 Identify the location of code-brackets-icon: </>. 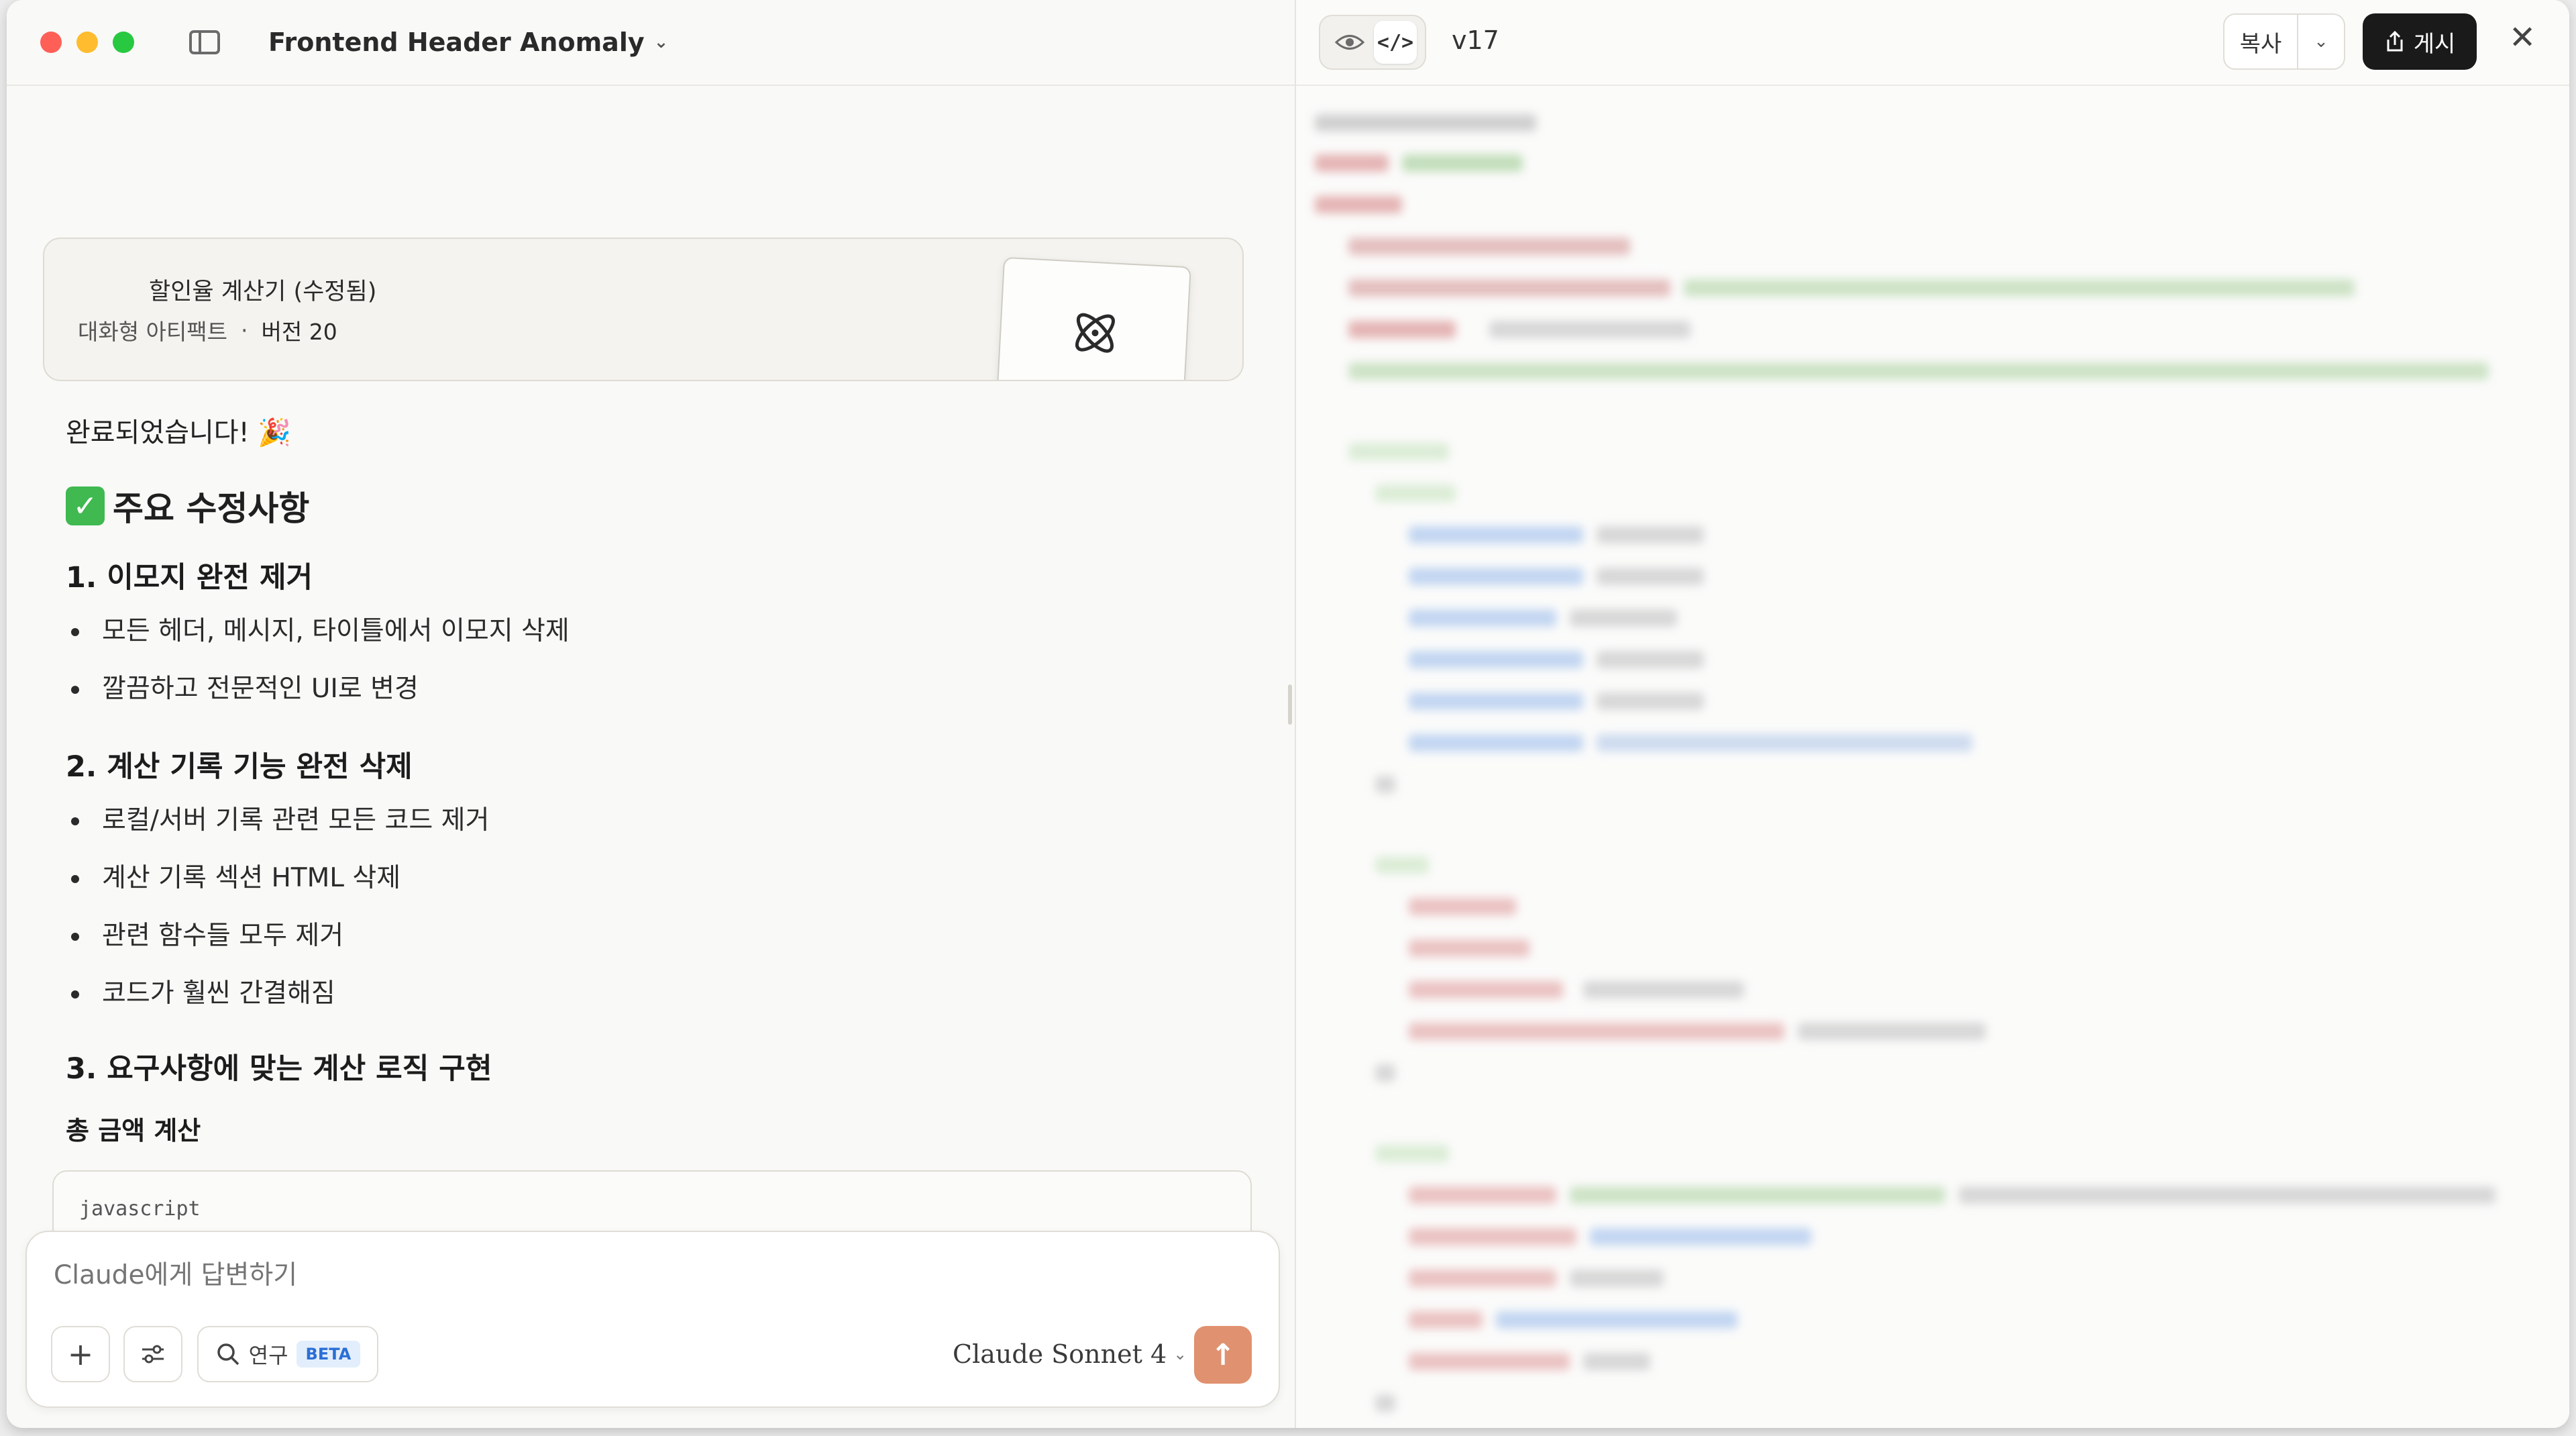
(1395, 42).